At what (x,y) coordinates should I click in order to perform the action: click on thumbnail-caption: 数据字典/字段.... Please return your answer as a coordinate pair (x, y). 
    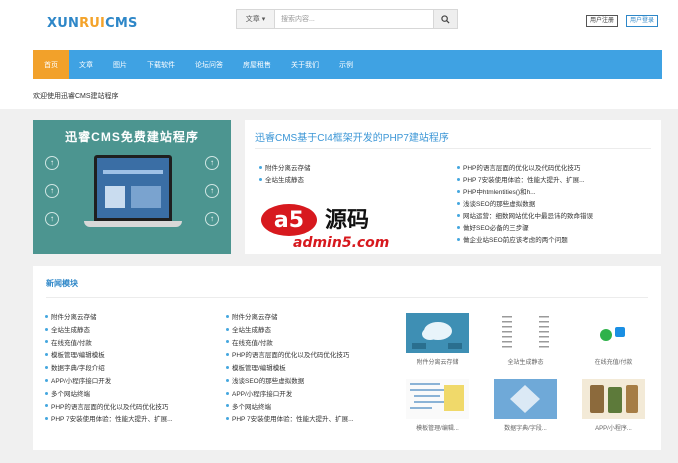
    Looking at the image, I should click on (525, 429).